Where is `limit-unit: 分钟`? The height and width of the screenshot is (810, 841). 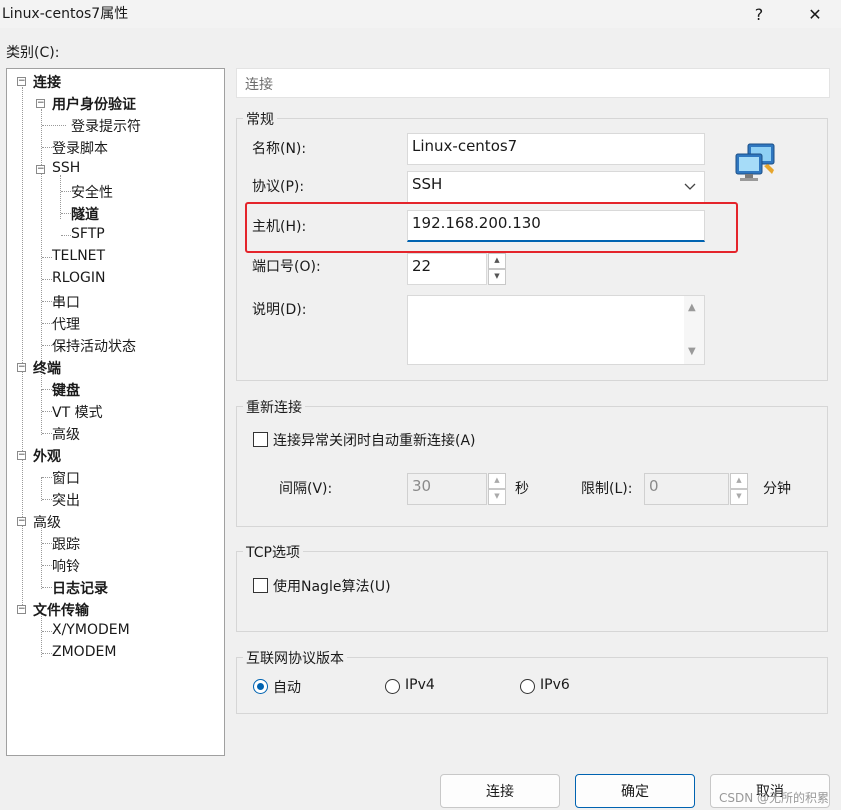 limit-unit: 分钟 is located at coordinates (777, 489).